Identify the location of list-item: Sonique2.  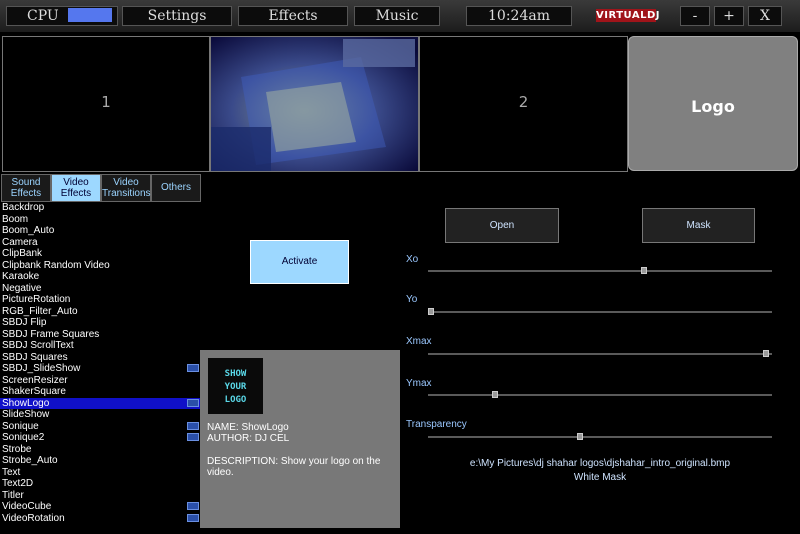
(100, 438).